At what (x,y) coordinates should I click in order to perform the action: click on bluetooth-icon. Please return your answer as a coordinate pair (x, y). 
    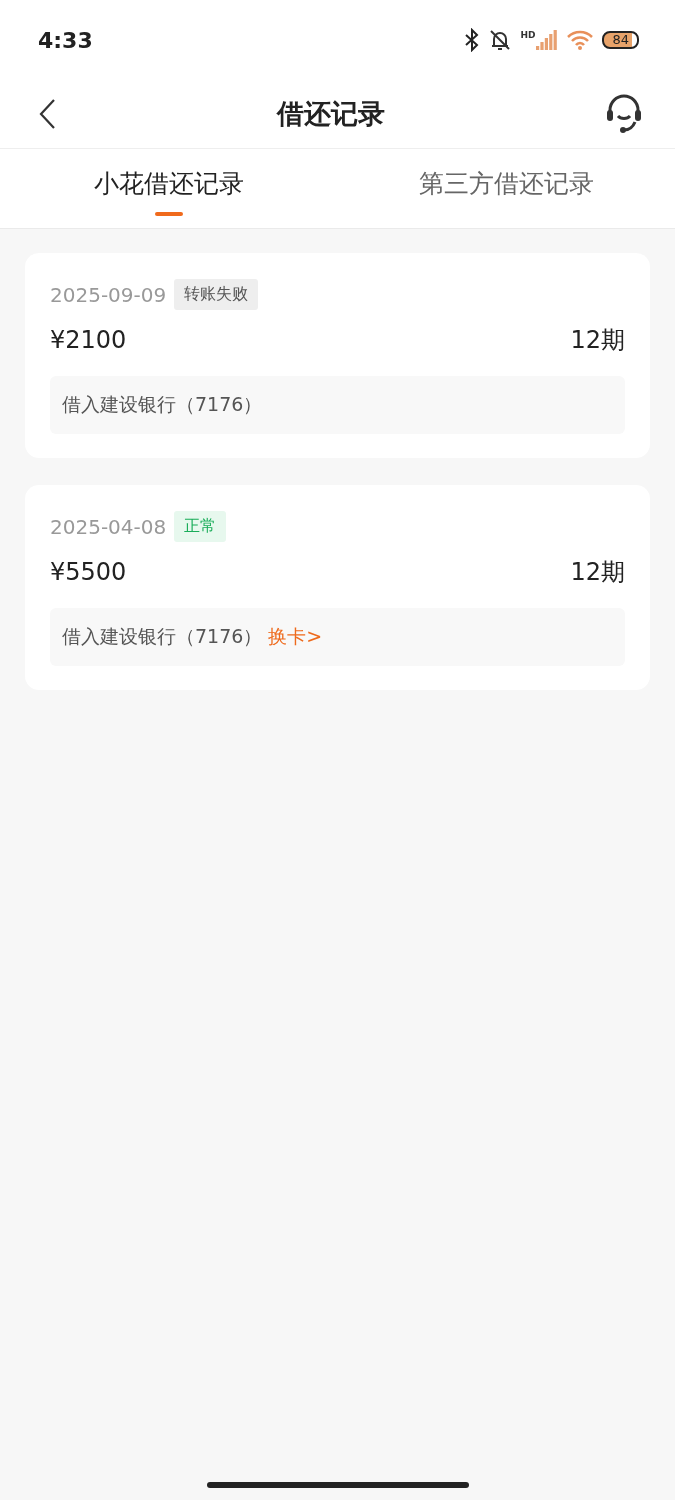
    Looking at the image, I should click on (472, 40).